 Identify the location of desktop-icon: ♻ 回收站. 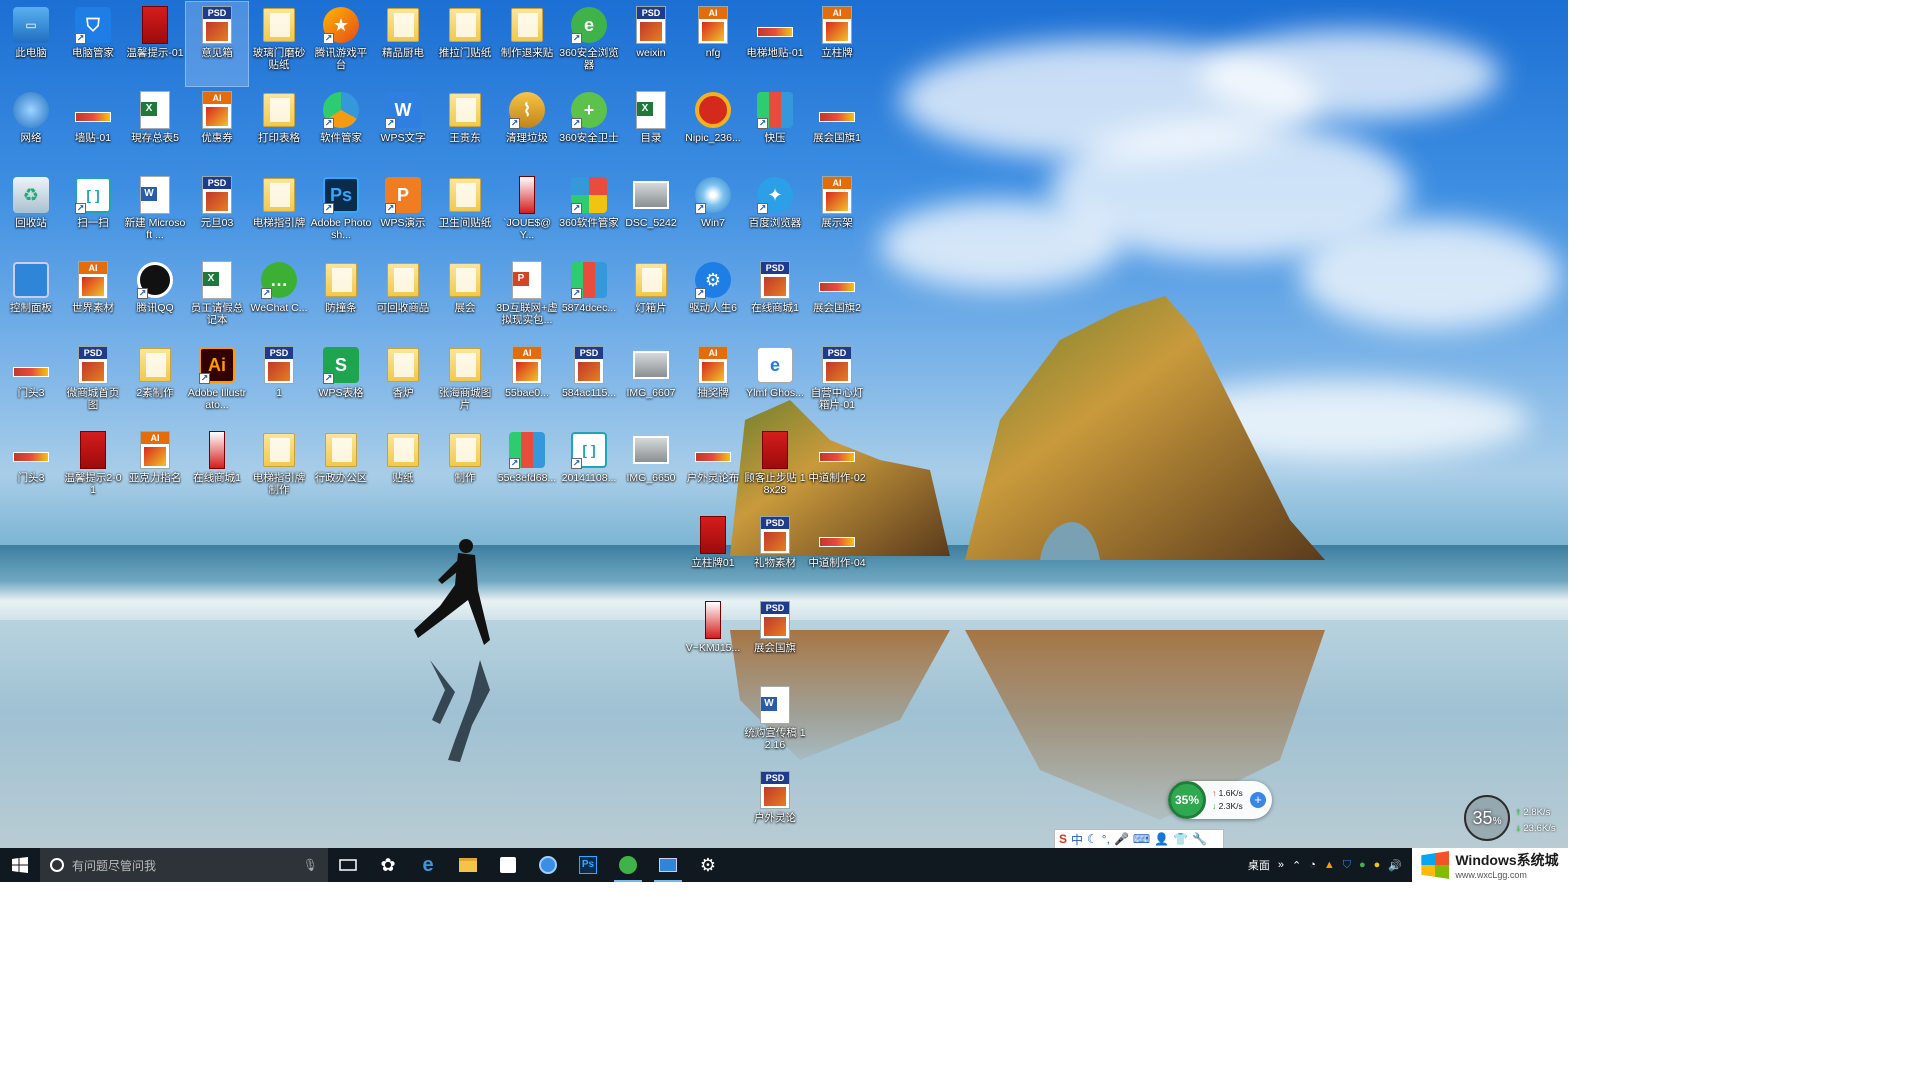
(31, 214).